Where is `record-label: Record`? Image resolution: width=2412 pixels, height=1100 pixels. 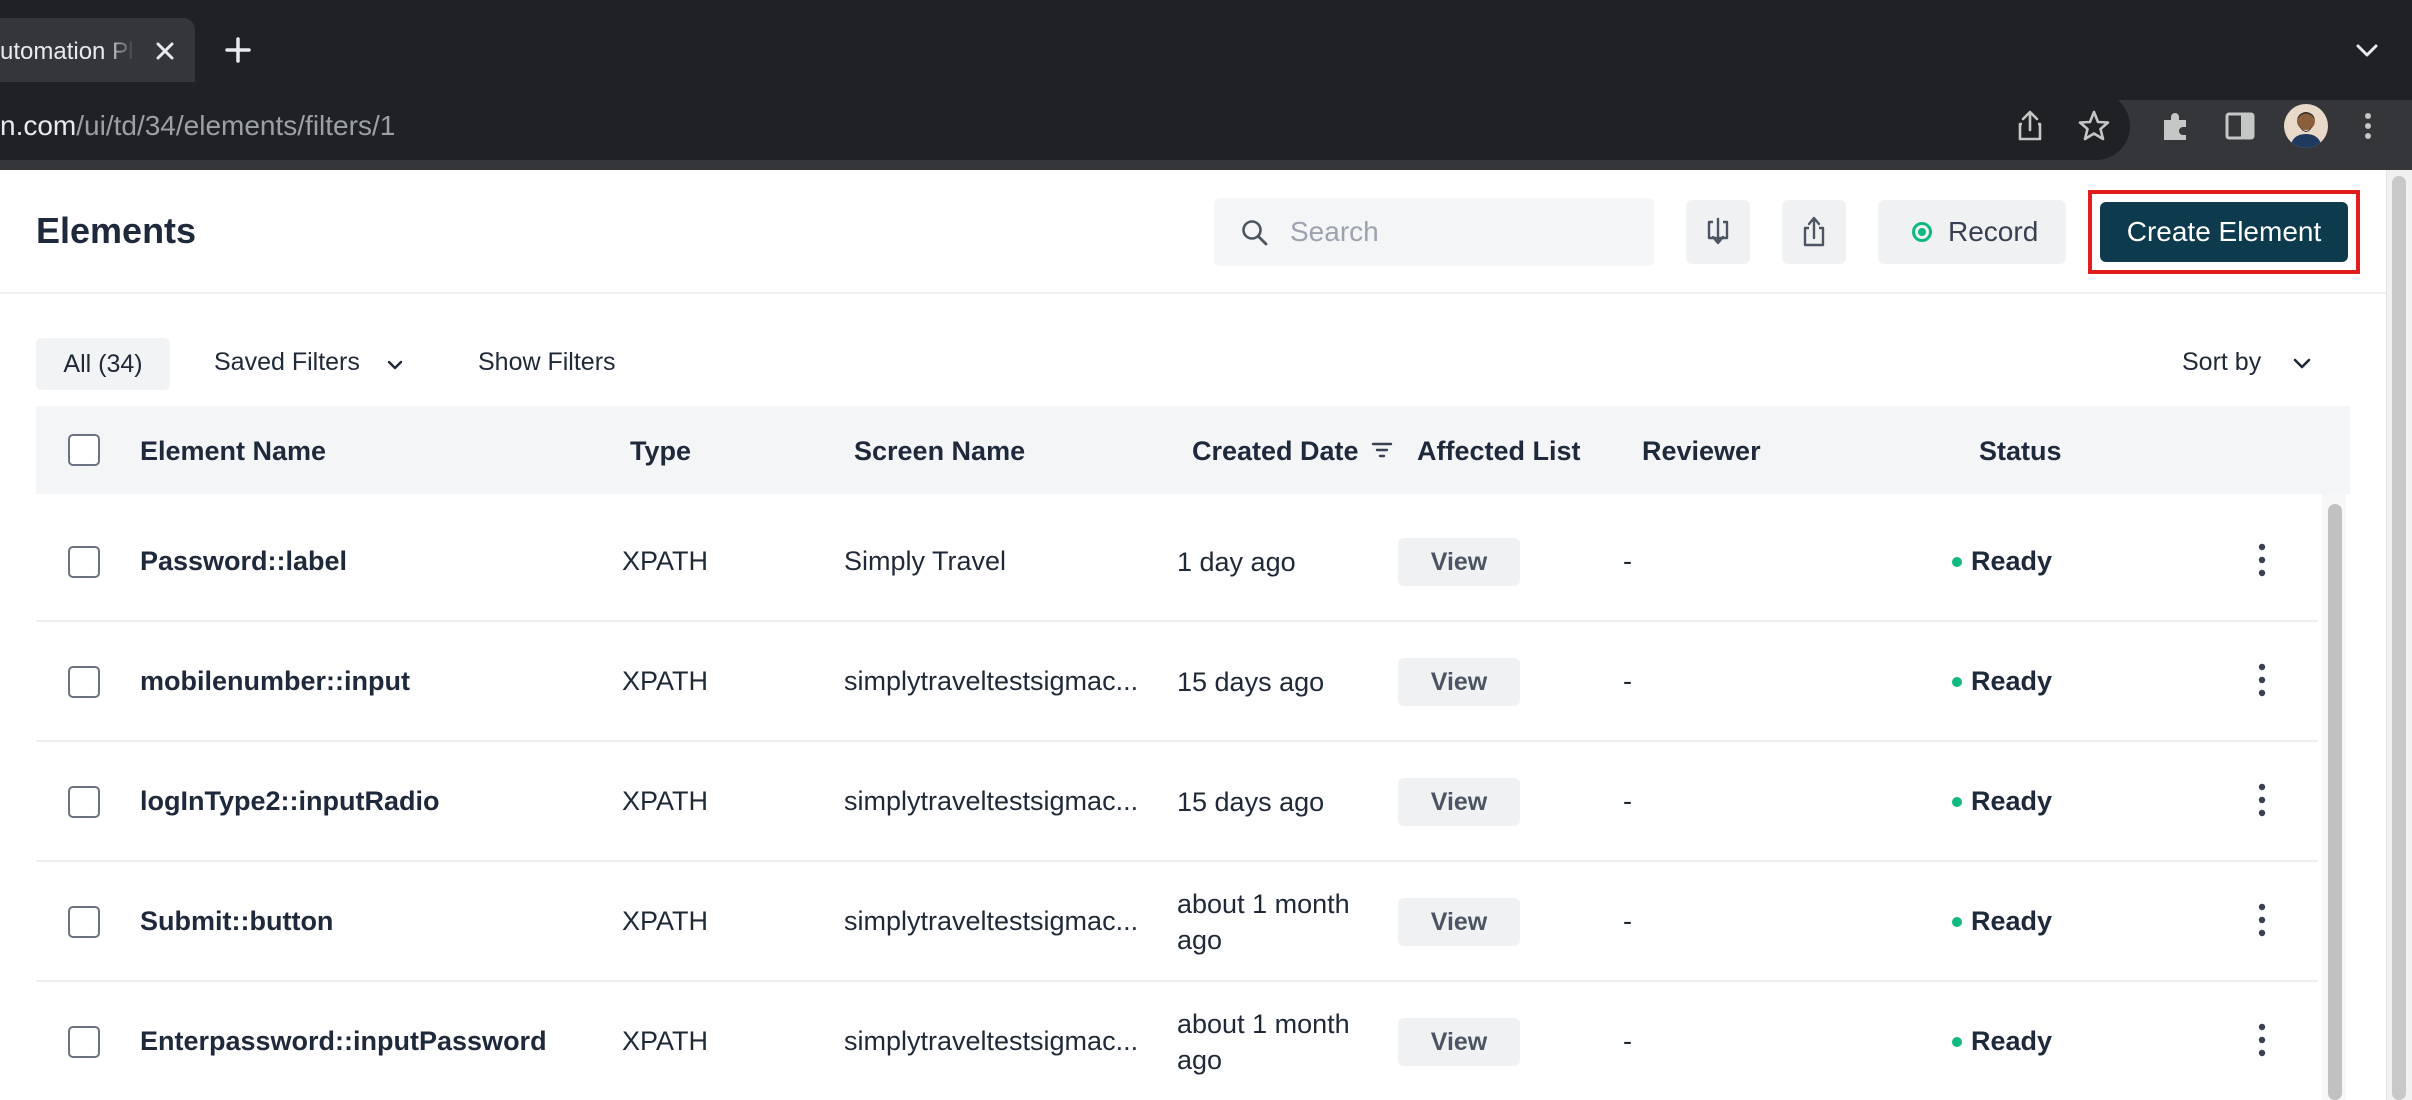 record-label: Record is located at coordinates (1993, 231).